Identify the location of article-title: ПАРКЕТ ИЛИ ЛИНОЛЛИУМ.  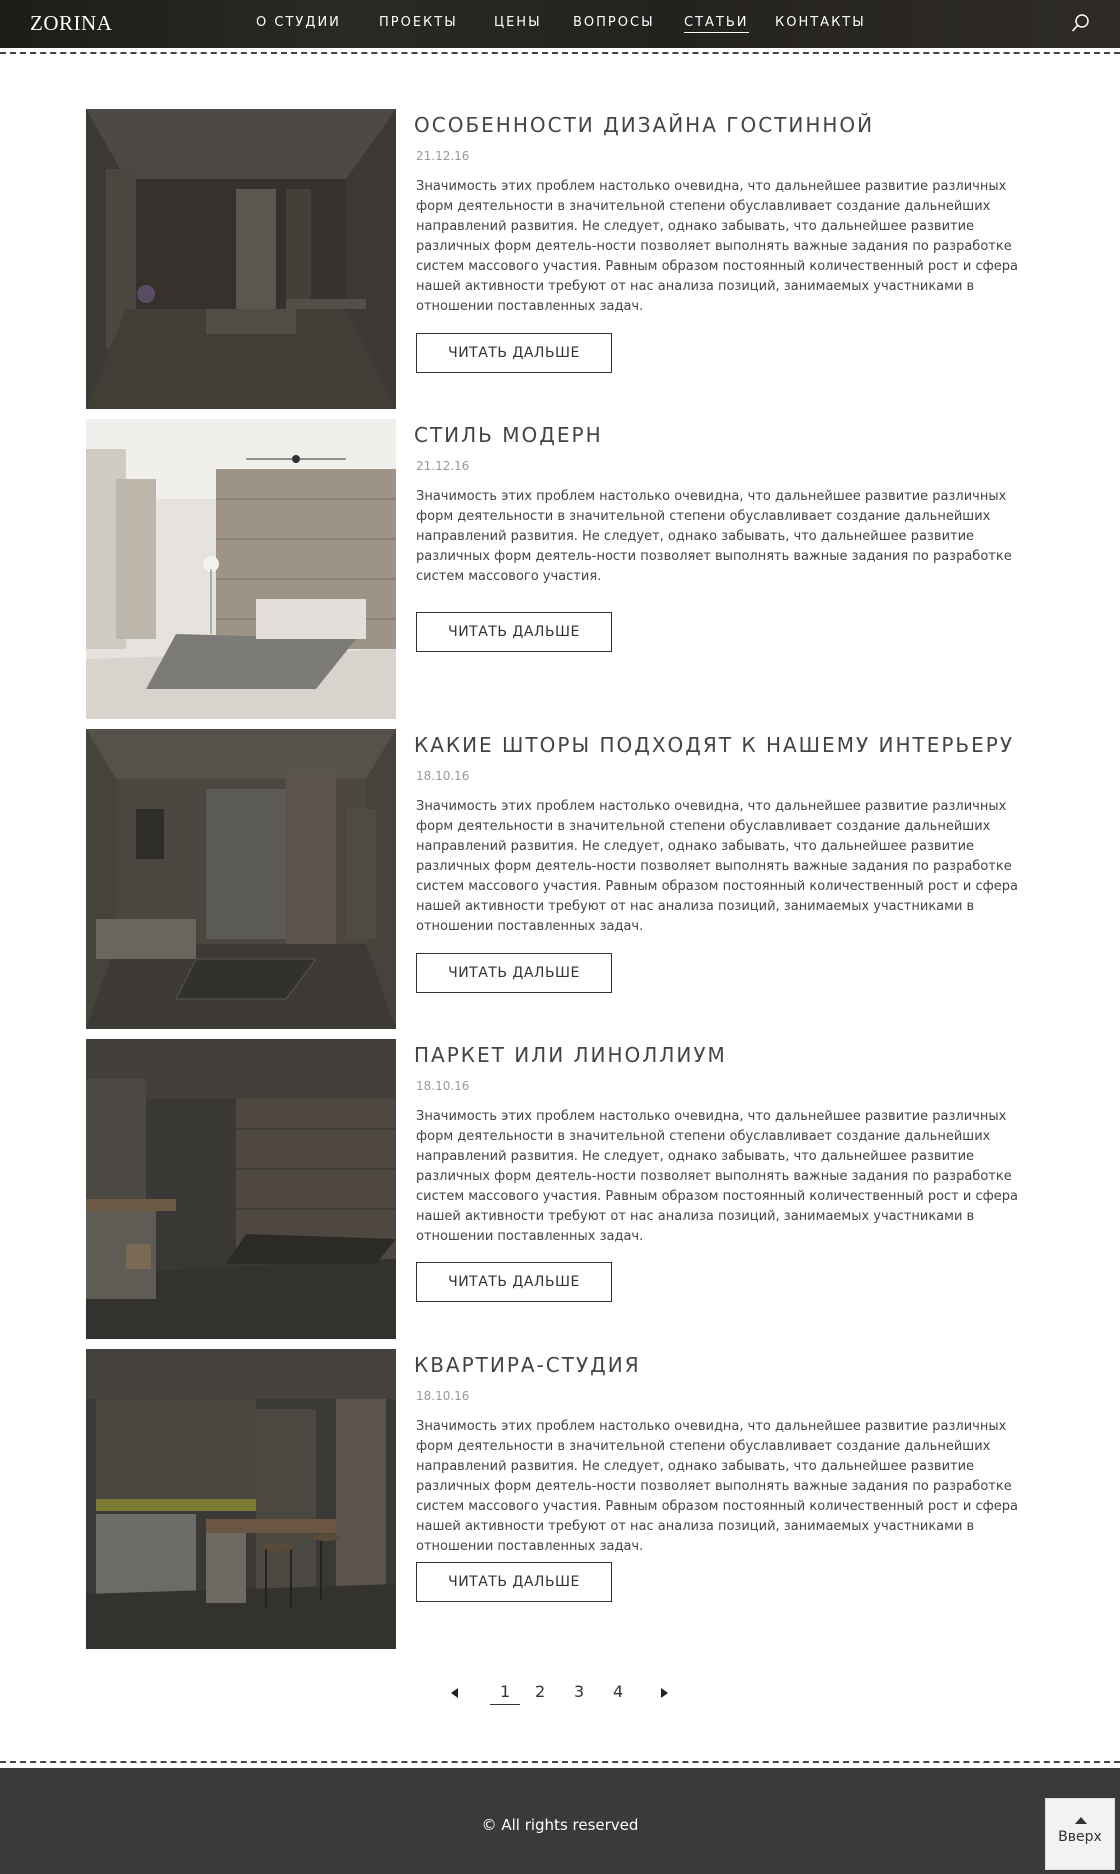
(570, 1055).